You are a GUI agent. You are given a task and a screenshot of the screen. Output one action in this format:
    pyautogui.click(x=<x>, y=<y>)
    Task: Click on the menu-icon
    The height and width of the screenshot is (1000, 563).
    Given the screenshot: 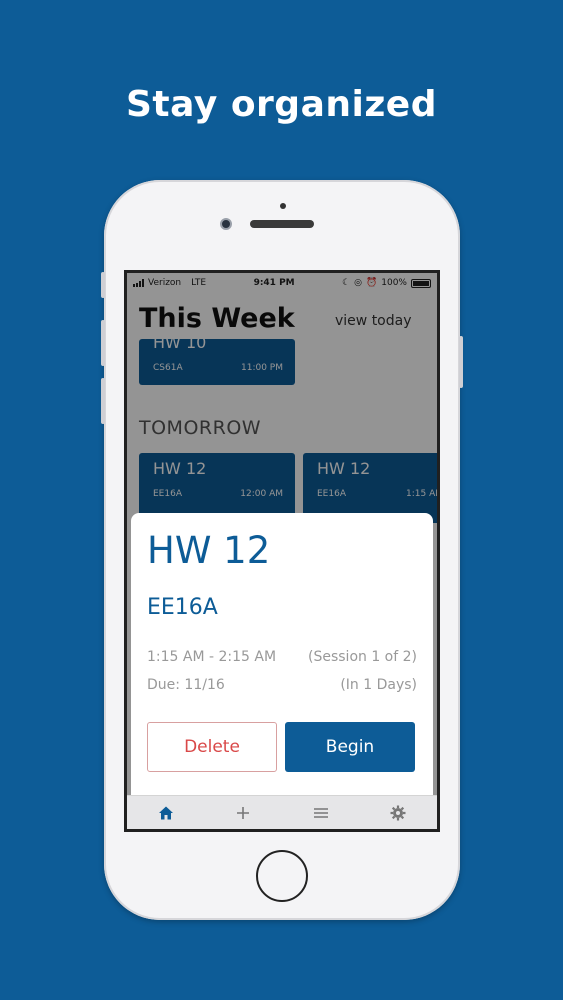 What is the action you would take?
    pyautogui.click(x=320, y=812)
    